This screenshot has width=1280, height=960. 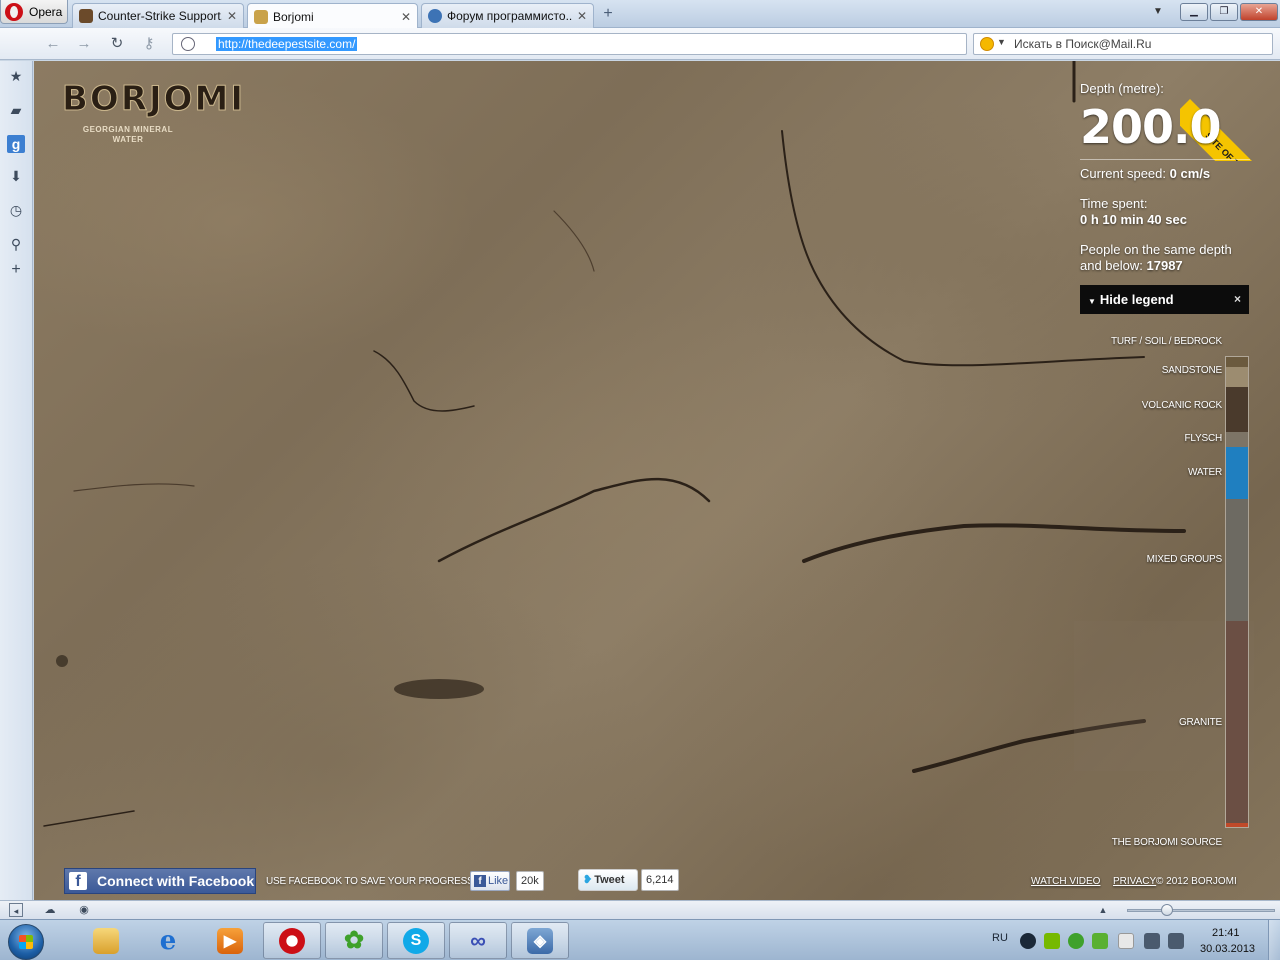 What do you see at coordinates (1082, 44) in the screenshot?
I see `search-placeholder: Искать в Поиск@Mail.Ru` at bounding box center [1082, 44].